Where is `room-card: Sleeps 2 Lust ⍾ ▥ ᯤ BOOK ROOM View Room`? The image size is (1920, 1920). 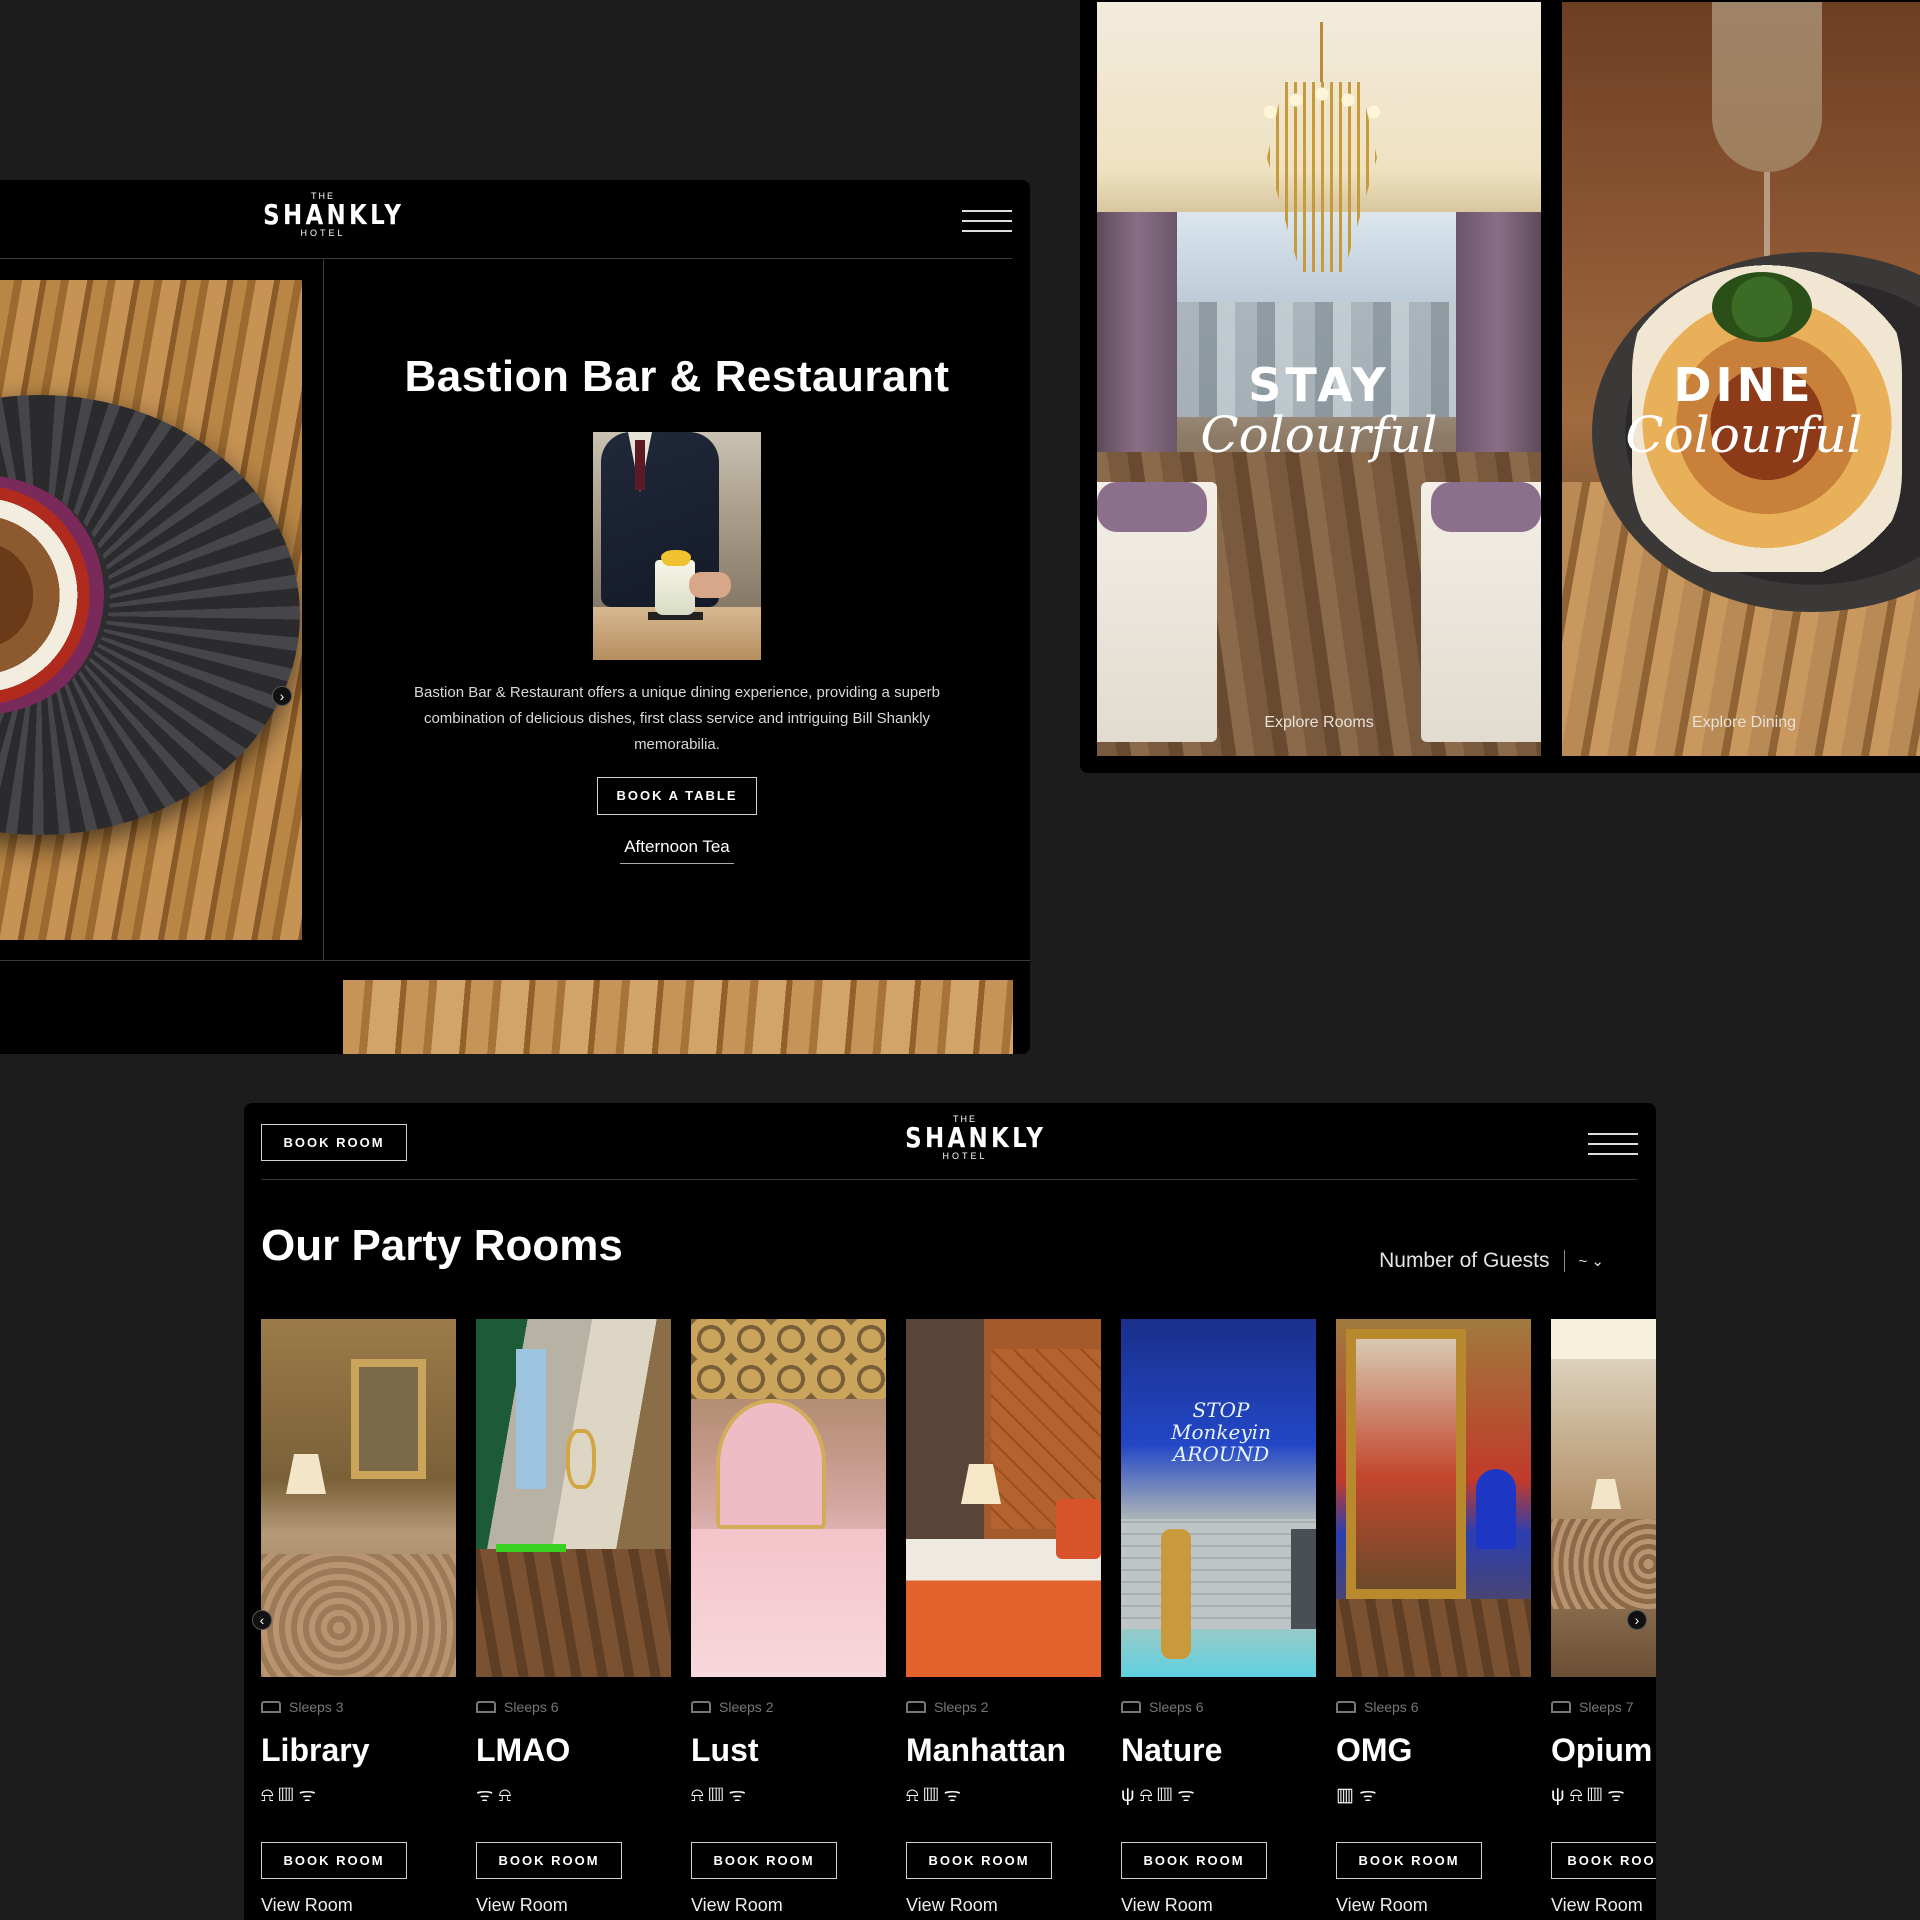
room-card: Sleeps 2 Lust ⍾ ▥ ᯤ BOOK ROOM View Room is located at coordinates (788, 1619).